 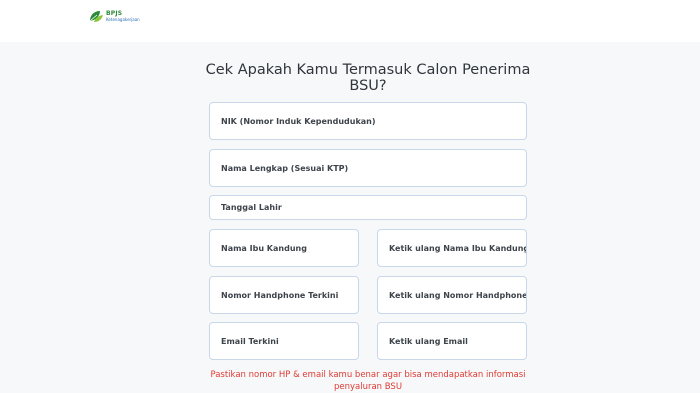 I want to click on email-confirm-input, so click(x=452, y=341).